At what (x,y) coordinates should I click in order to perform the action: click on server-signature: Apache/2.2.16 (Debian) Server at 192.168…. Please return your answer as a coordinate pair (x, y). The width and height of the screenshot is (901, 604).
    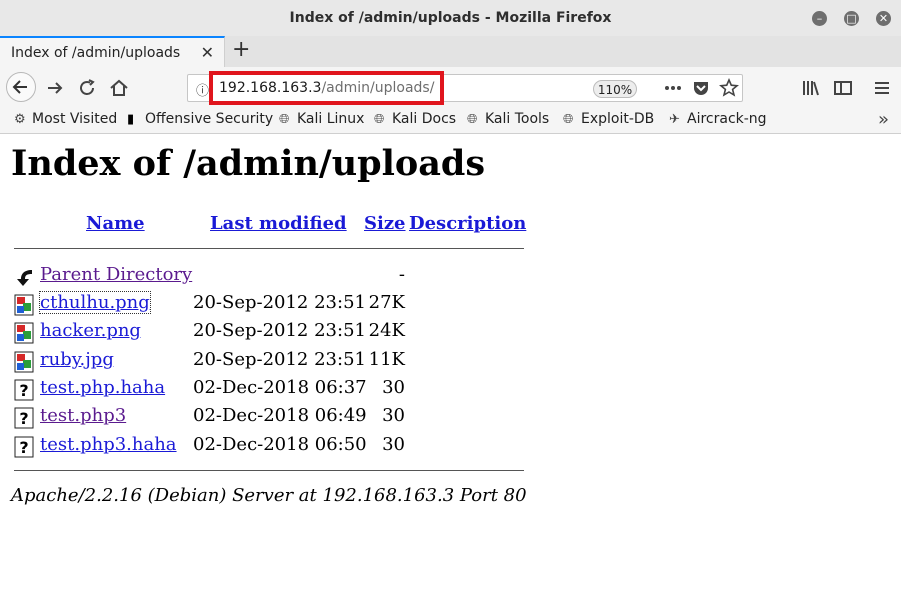
    Looking at the image, I should click on (269, 495).